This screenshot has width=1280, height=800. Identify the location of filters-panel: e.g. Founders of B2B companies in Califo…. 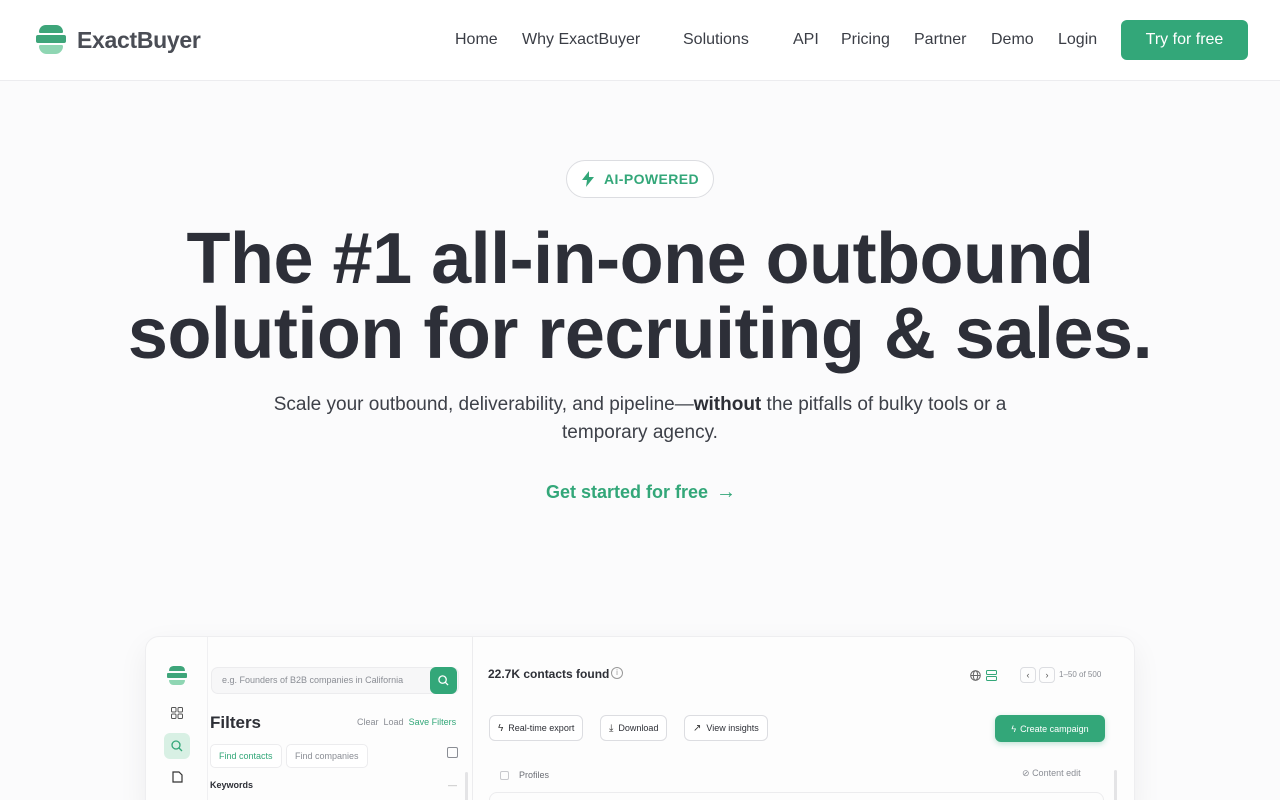
(340, 718).